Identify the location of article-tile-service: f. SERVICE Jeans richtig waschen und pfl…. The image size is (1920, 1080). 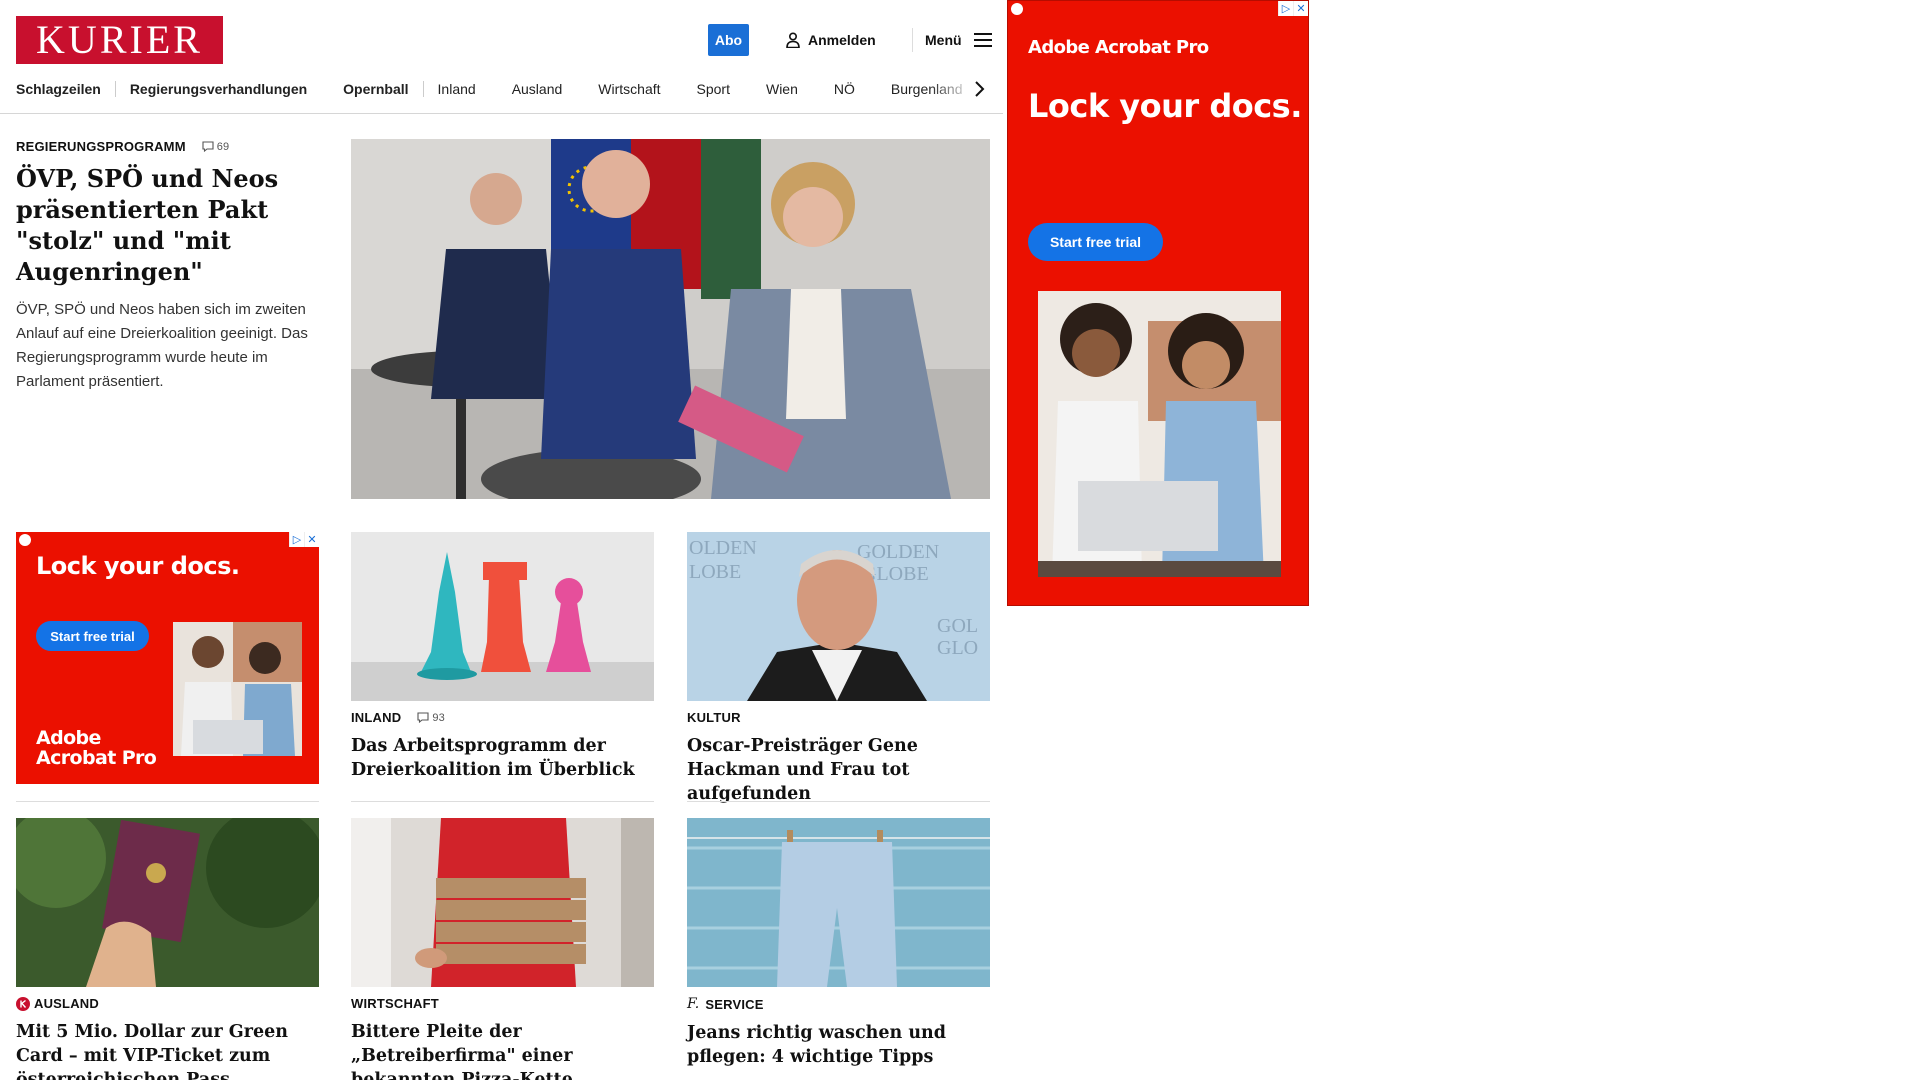
(838, 943).